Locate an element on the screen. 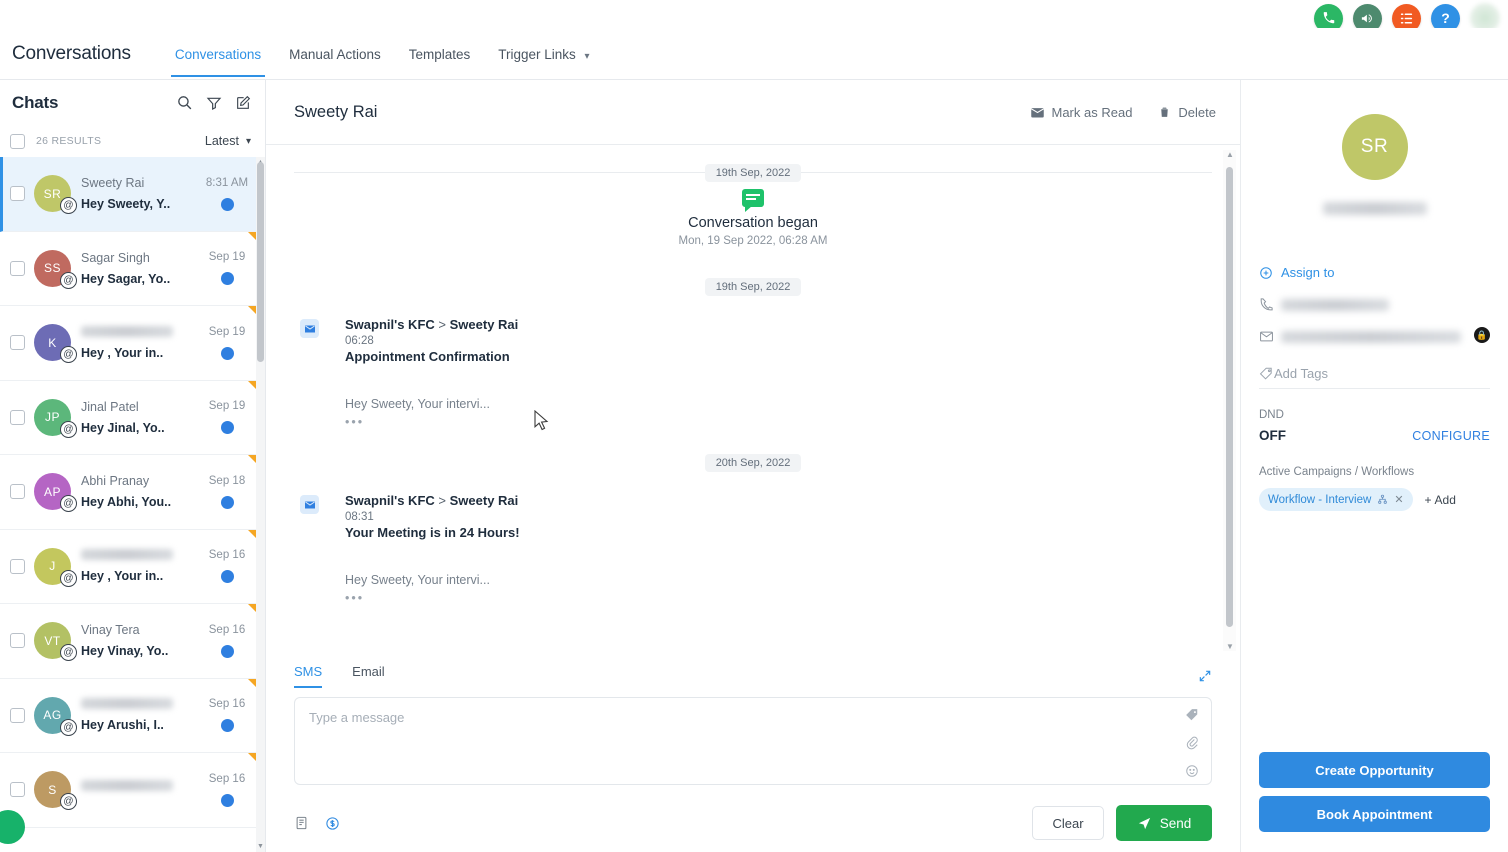 This screenshot has width=1508, height=852. book-appointment-button: Book Appointment is located at coordinates (1374, 814).